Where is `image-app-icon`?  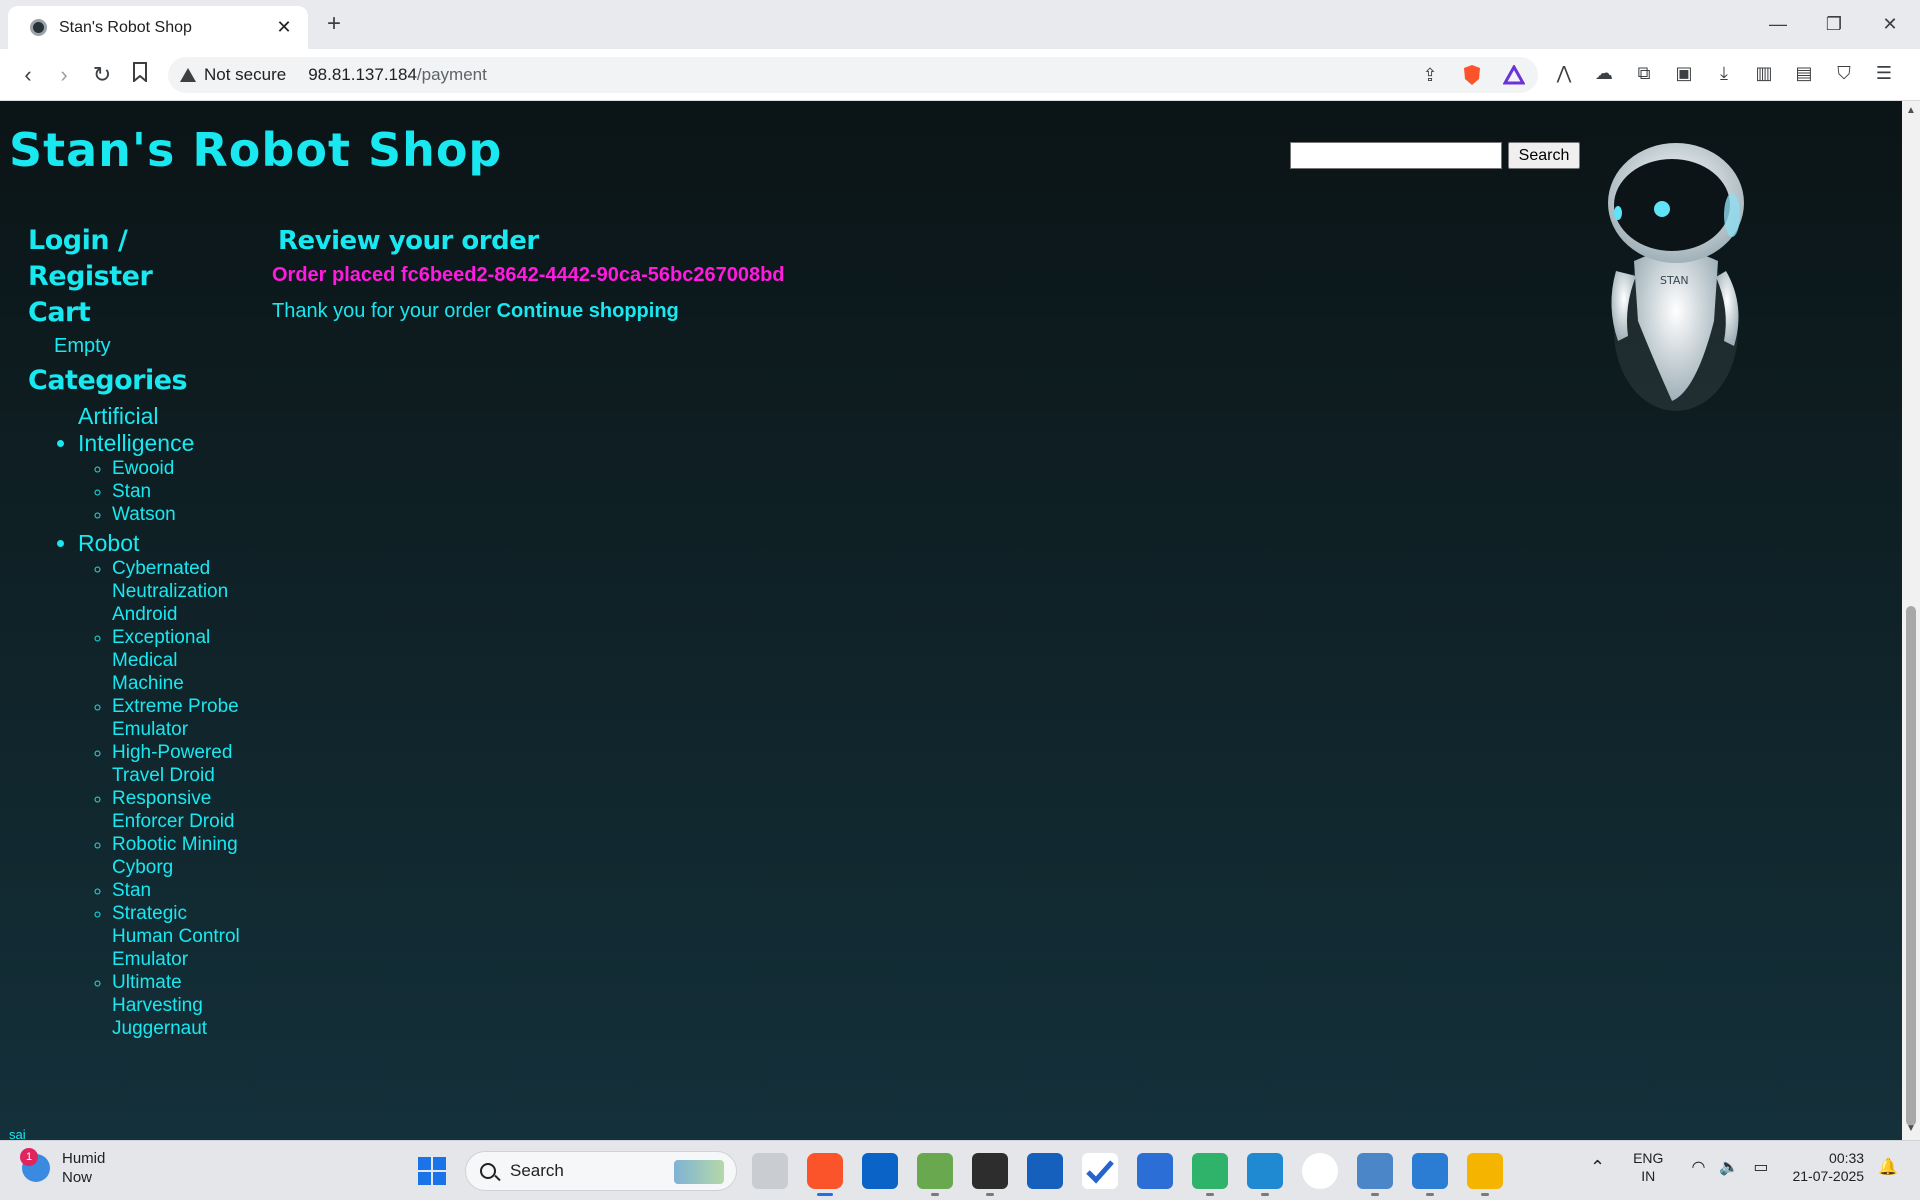 image-app-icon is located at coordinates (935, 1174).